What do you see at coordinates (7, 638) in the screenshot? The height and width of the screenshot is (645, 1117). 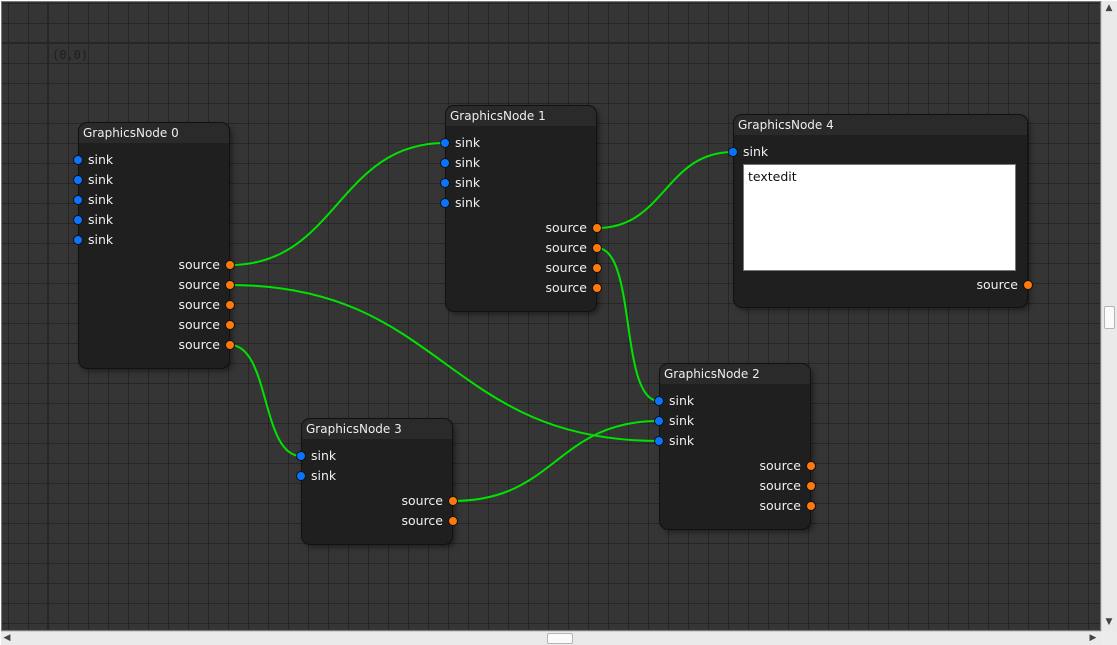 I see `scroll-left-arrow-icon: ◀` at bounding box center [7, 638].